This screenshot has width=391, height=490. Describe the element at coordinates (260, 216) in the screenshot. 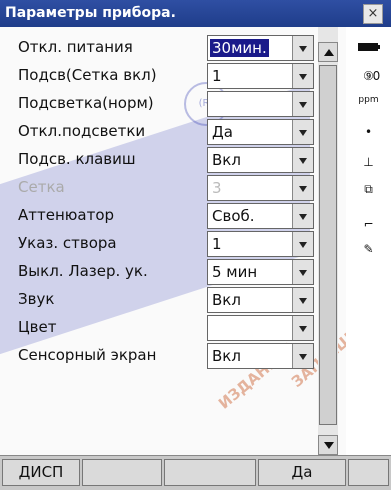

I see `setting-dropdown: Своб.` at that location.